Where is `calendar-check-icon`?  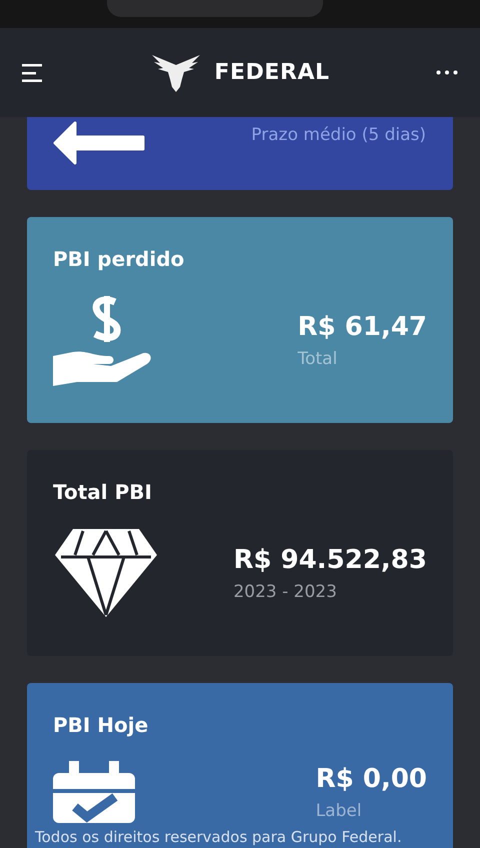
calendar-check-icon is located at coordinates (95, 792).